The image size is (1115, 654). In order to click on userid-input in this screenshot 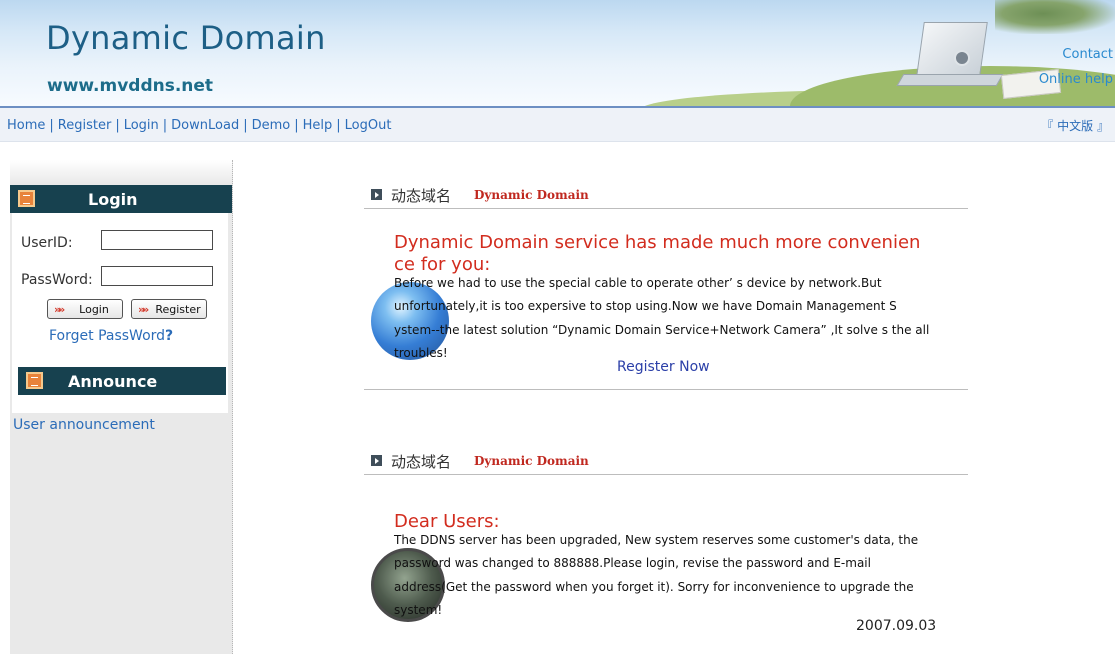, I will do `click(157, 240)`.